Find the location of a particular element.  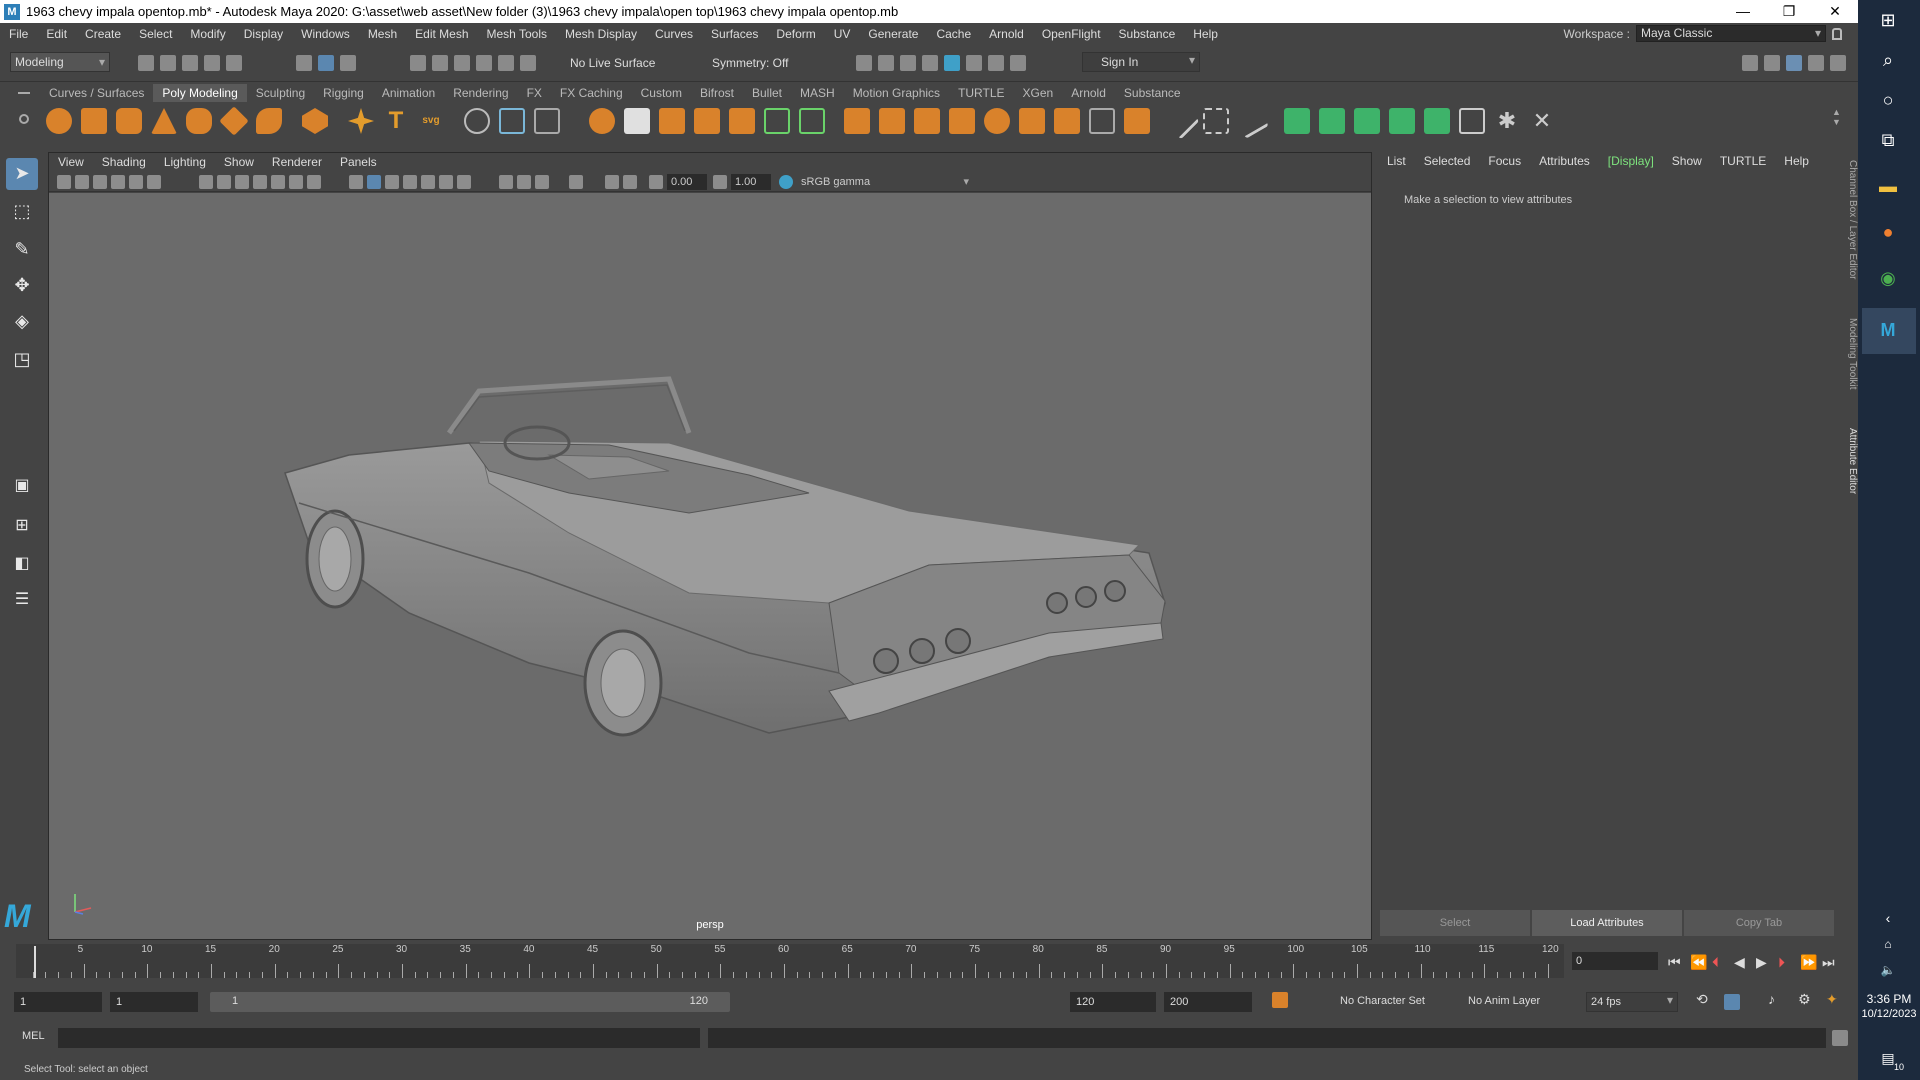

extract-icon is located at coordinates (672, 121).